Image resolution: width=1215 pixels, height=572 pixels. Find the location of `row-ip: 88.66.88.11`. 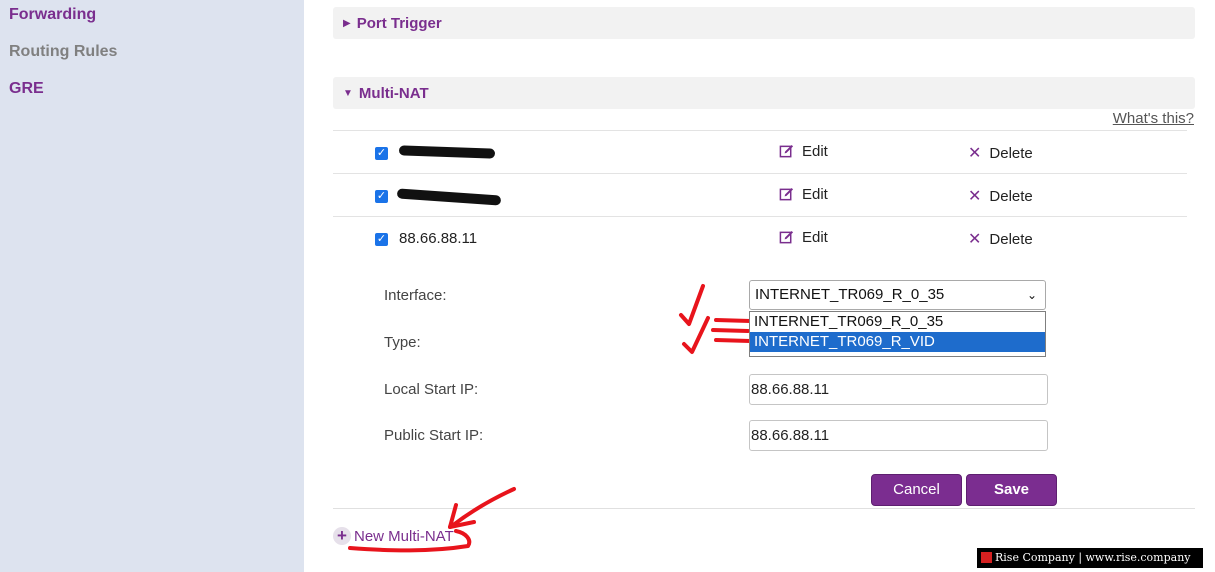

row-ip: 88.66.88.11 is located at coordinates (438, 238).